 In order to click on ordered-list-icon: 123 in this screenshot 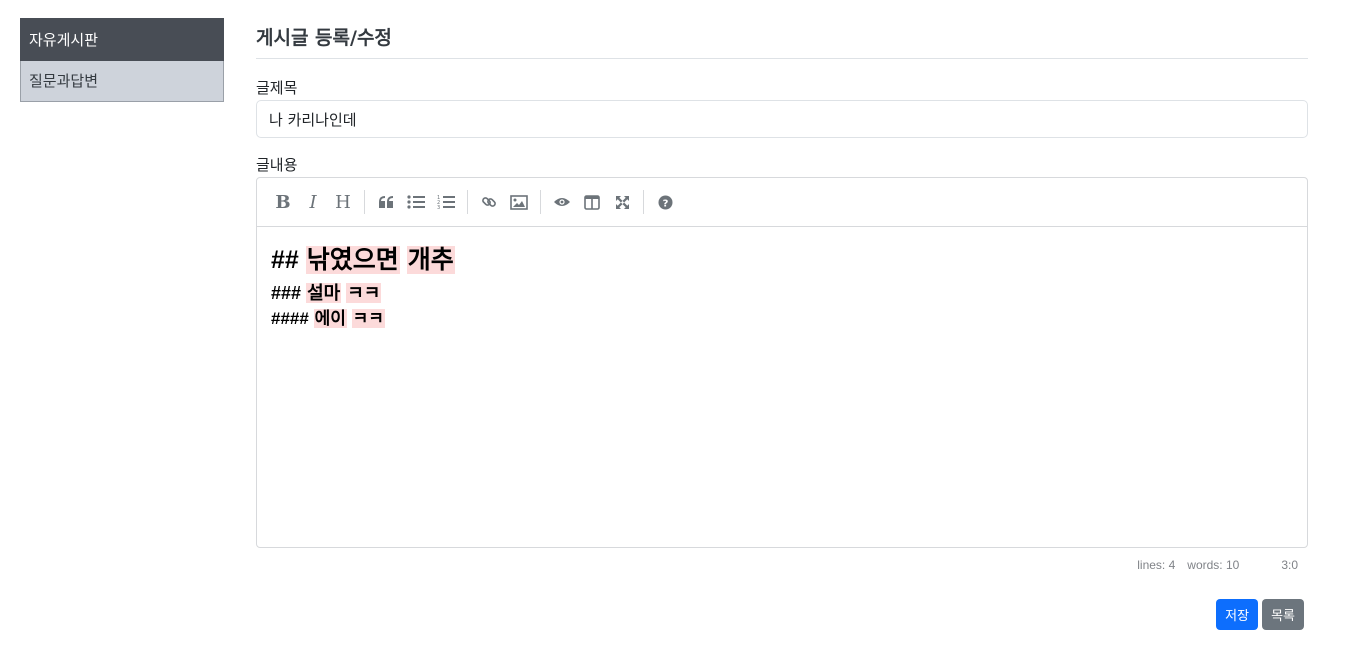, I will do `click(446, 202)`.